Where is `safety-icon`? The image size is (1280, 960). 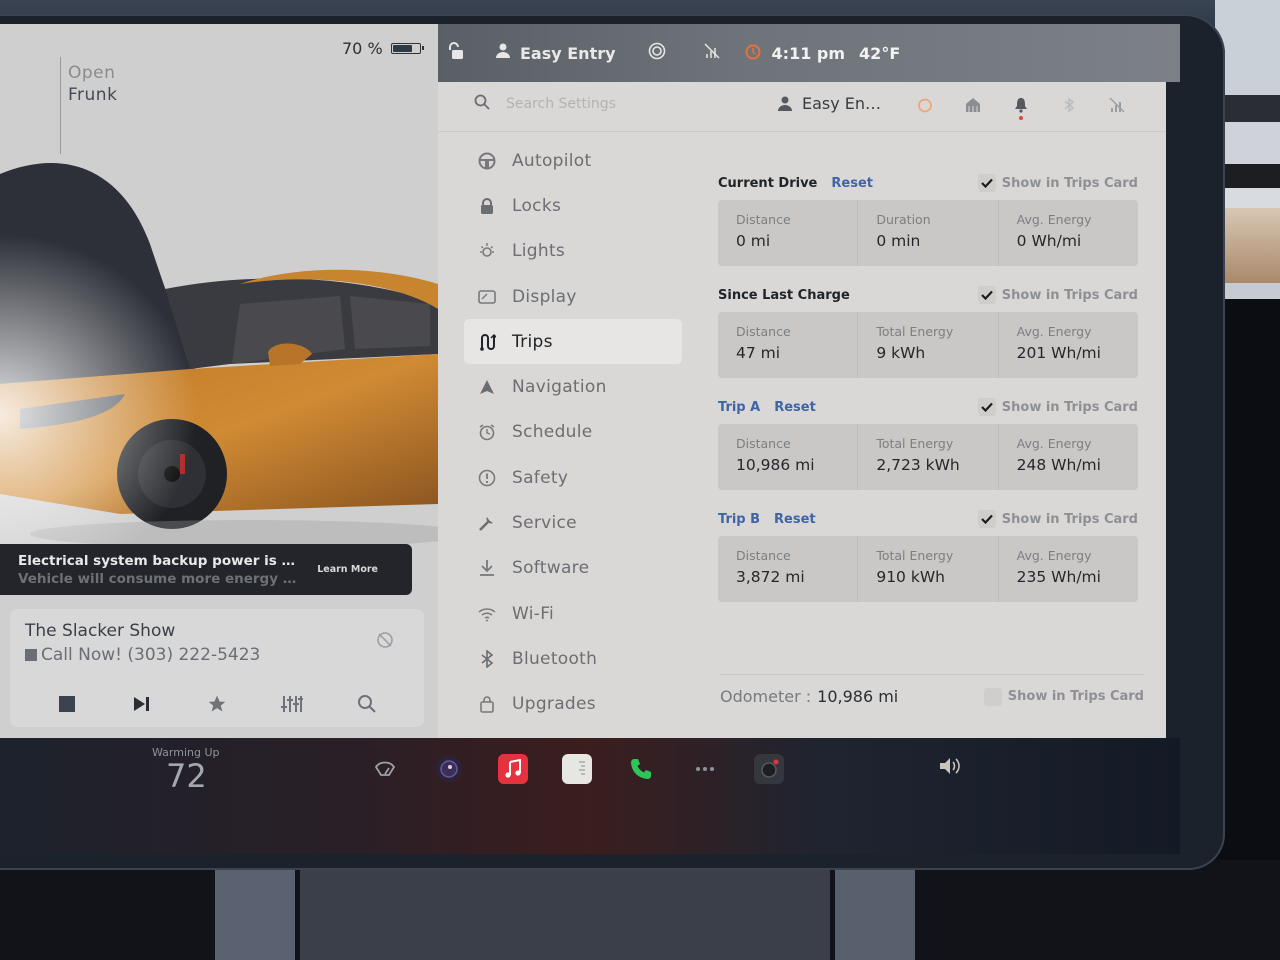
safety-icon is located at coordinates (487, 478).